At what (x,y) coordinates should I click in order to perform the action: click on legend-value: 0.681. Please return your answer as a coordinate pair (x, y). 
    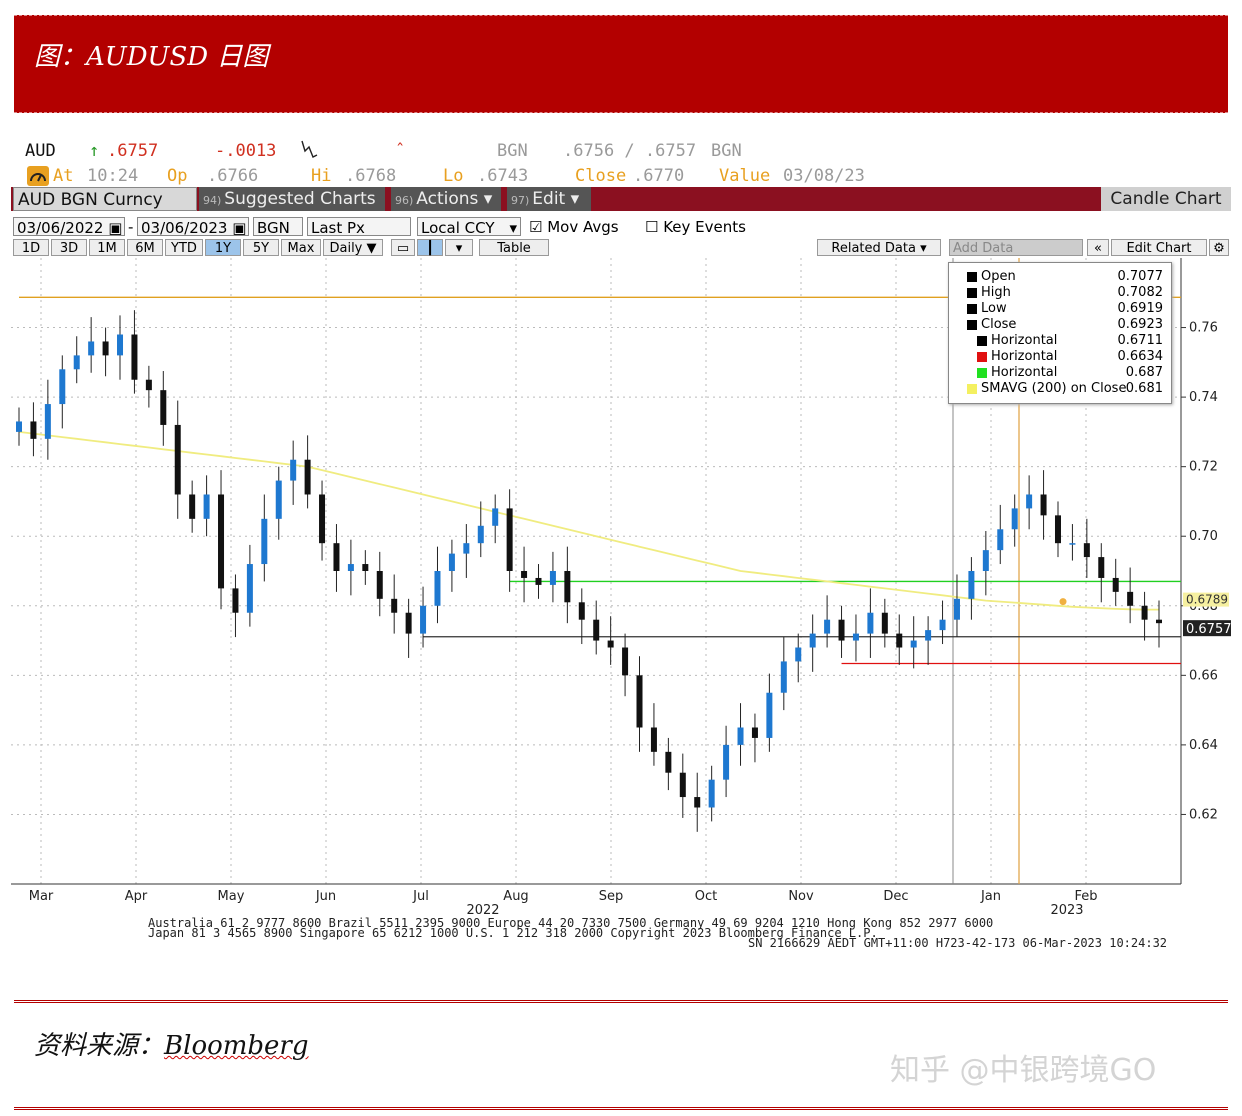
    Looking at the image, I should click on (1144, 388).